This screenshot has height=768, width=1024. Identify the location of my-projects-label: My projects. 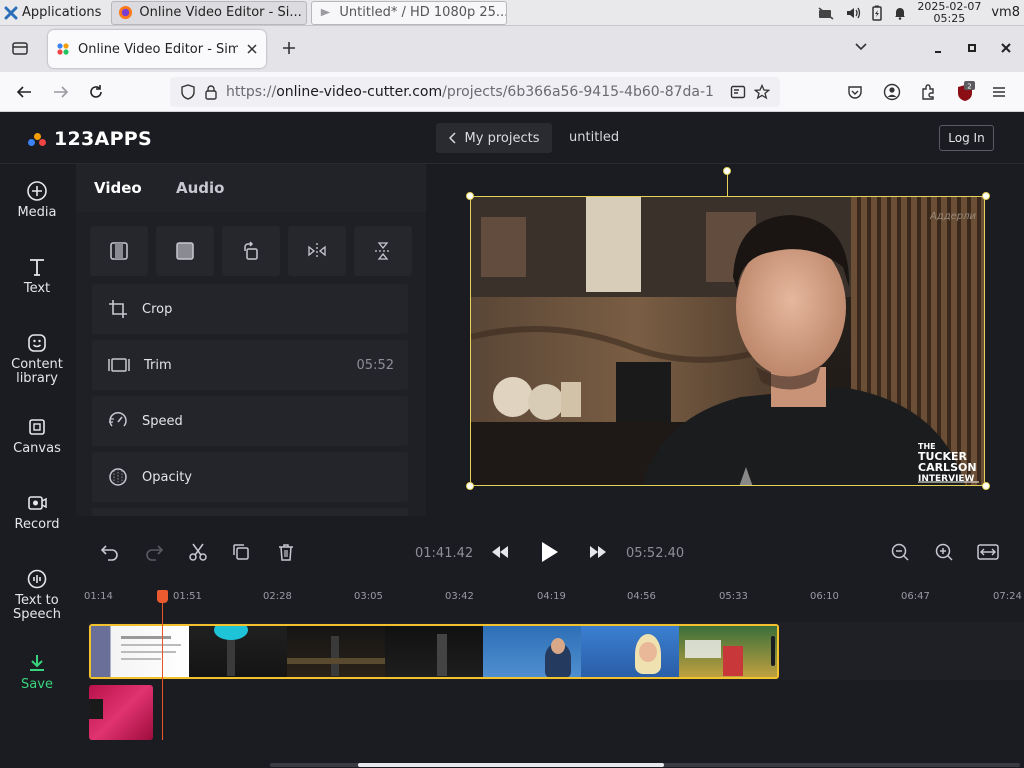
(502, 138).